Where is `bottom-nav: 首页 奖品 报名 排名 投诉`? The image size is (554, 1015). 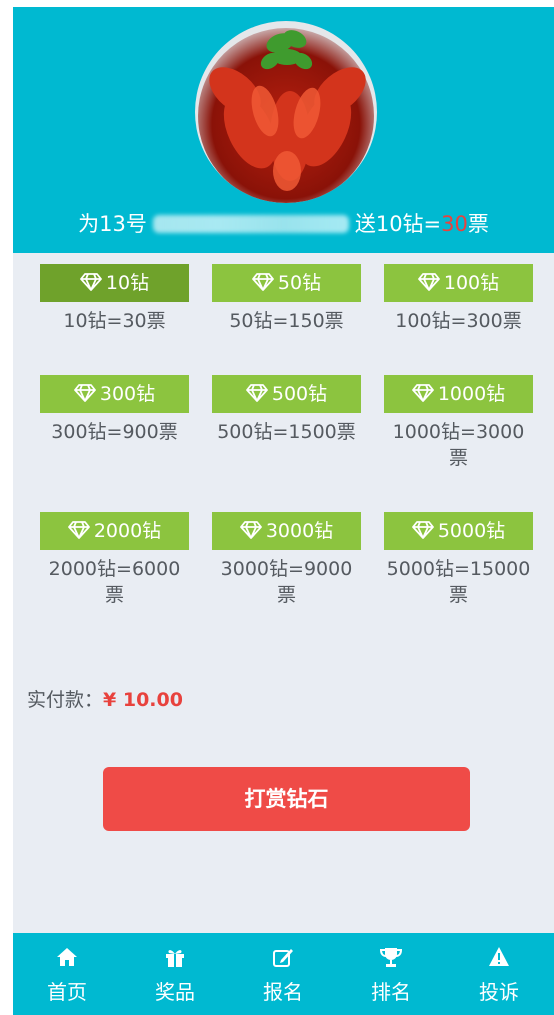
bottom-nav: 首页 奖品 报名 排名 投诉 is located at coordinates (283, 974).